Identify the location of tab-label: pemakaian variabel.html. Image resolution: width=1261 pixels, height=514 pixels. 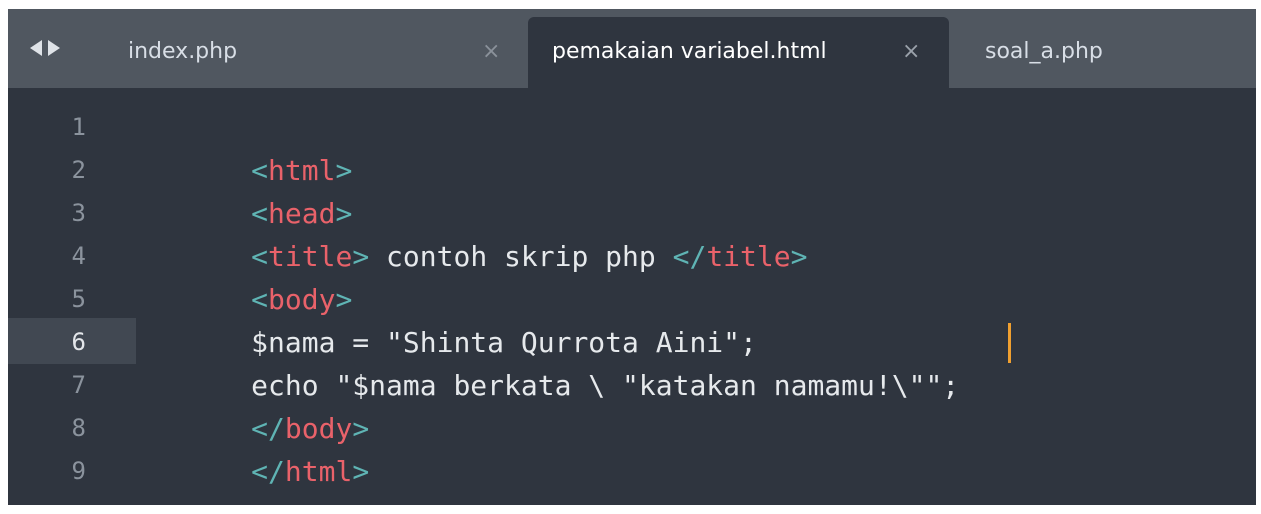
(689, 51).